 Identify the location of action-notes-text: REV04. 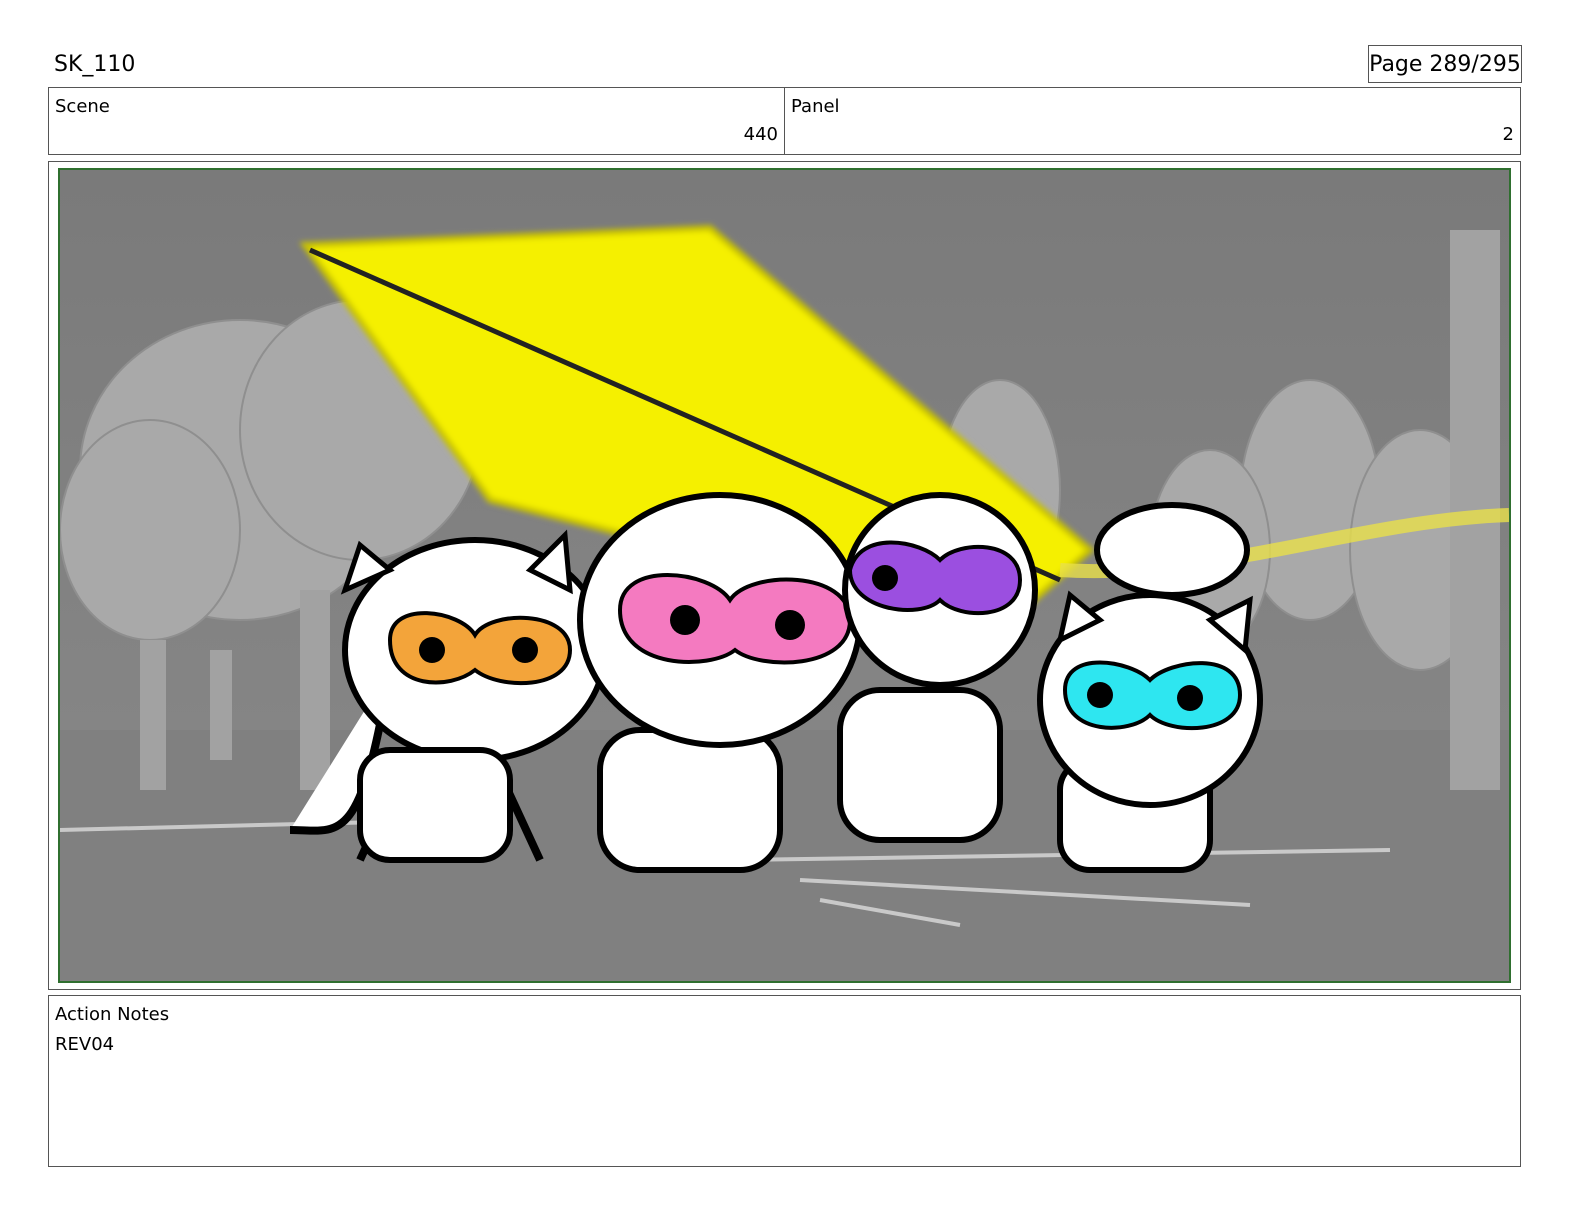
(85, 1044).